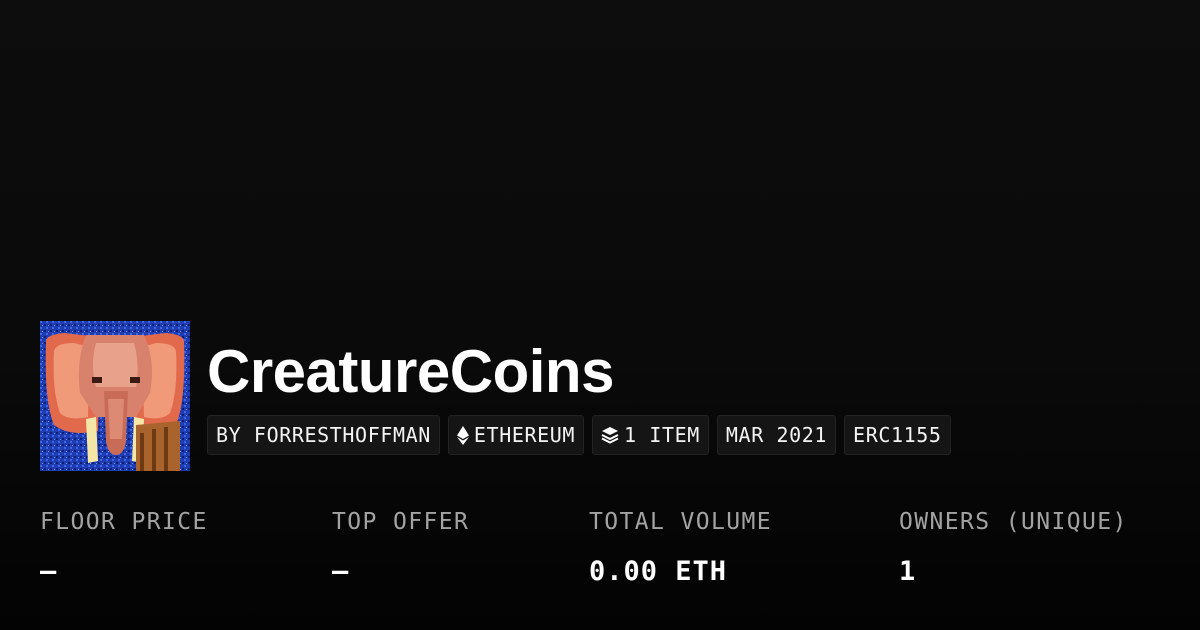  I want to click on top-offer-label: TOP OFFER, so click(401, 522).